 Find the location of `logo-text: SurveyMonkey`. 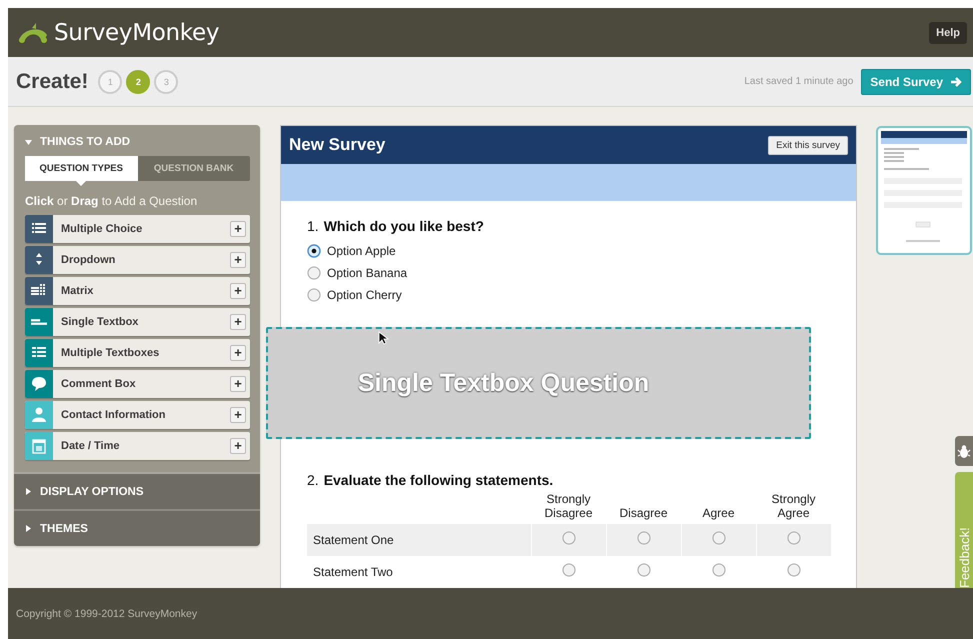

logo-text: SurveyMonkey is located at coordinates (137, 33).